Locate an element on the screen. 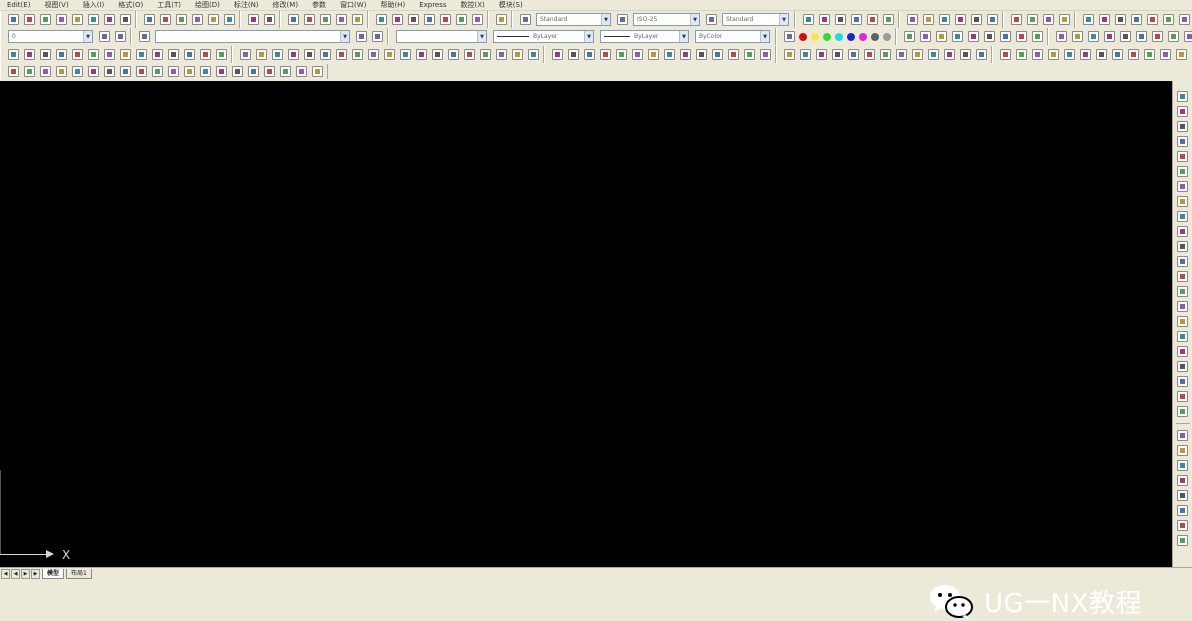  clipboard-tool-4-icon is located at coordinates (197, 19).